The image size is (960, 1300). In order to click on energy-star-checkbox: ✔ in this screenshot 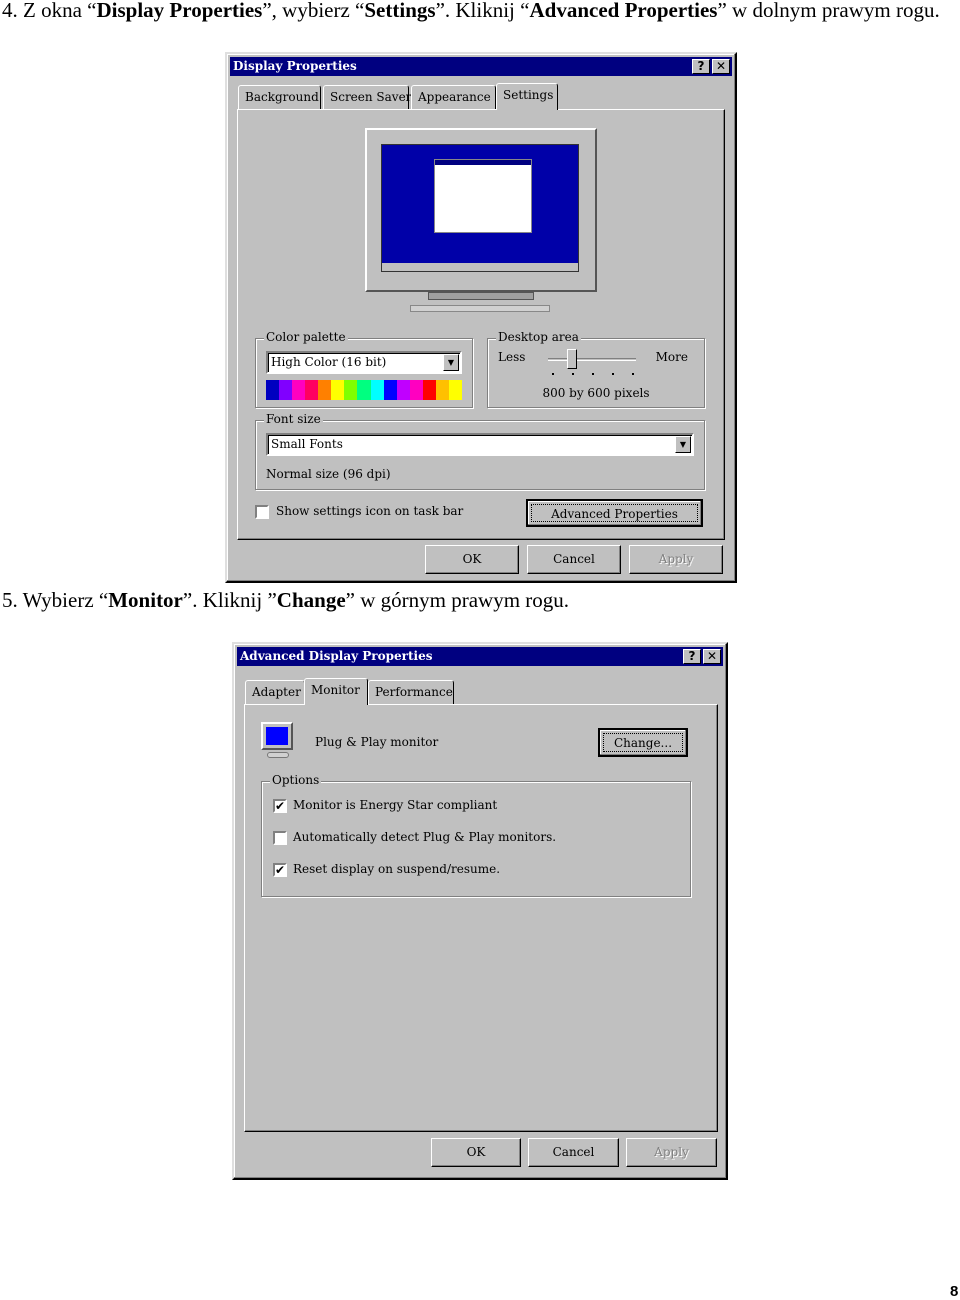, I will do `click(280, 806)`.